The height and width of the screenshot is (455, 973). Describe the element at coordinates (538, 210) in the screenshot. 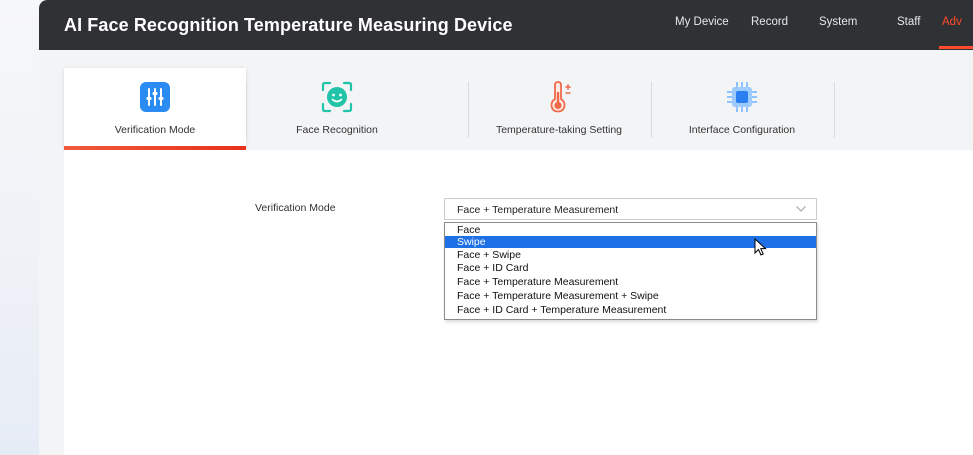

I see `select-value: Face + Temperature Measurement` at that location.